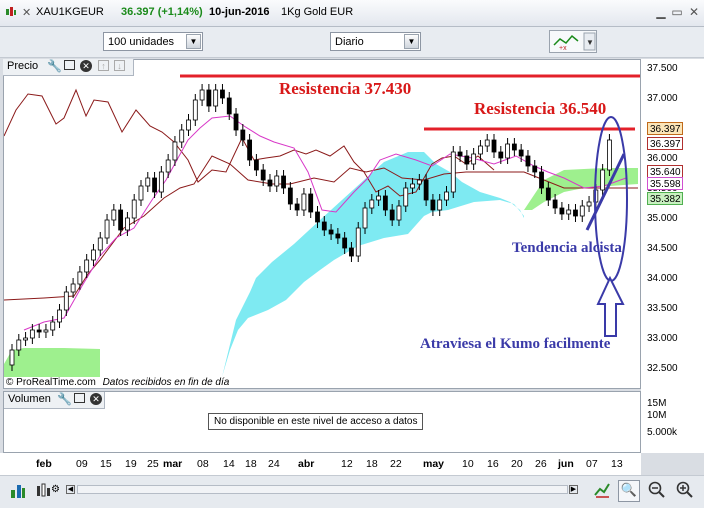 The image size is (704, 508). Describe the element at coordinates (629, 491) in the screenshot. I see `zoom-area-icon: 🔍` at that location.